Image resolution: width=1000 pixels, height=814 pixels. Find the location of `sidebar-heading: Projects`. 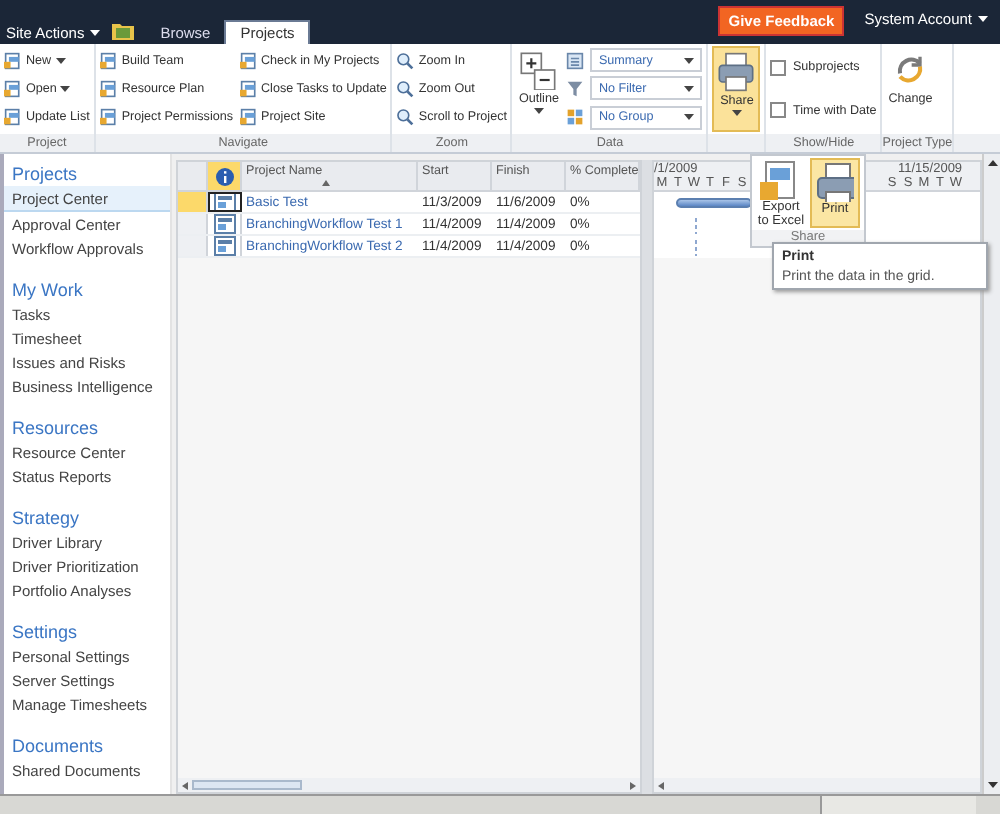

sidebar-heading: Projects is located at coordinates (45, 174).